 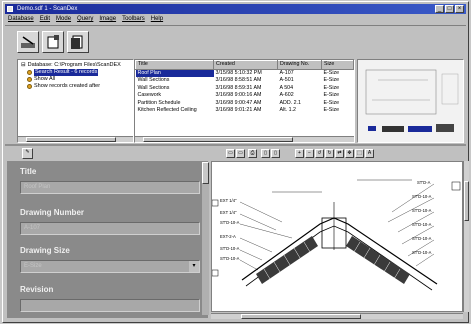 What do you see at coordinates (47, 9) in the screenshot?
I see `window-title: Demo.sdf 1 - ScanDex` at bounding box center [47, 9].